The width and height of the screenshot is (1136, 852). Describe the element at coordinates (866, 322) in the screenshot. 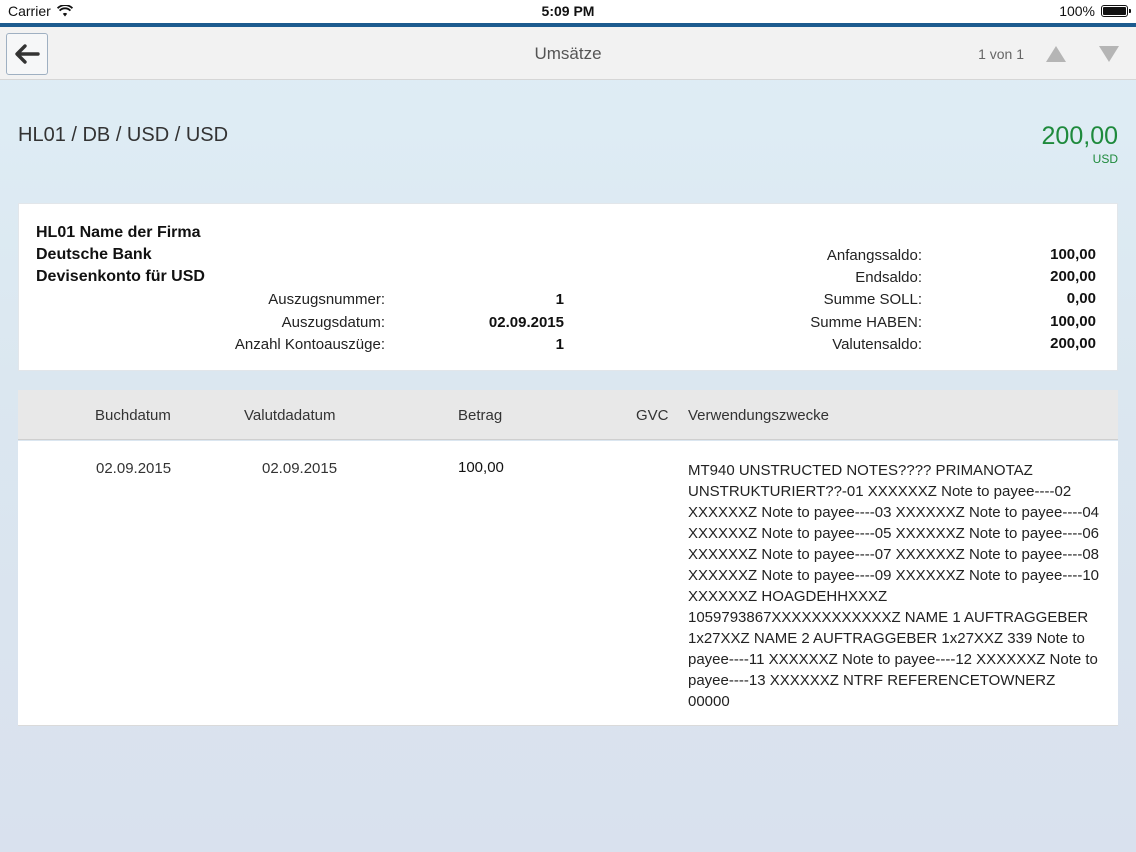

I see `credit-sum-label: Summe HABEN:` at that location.